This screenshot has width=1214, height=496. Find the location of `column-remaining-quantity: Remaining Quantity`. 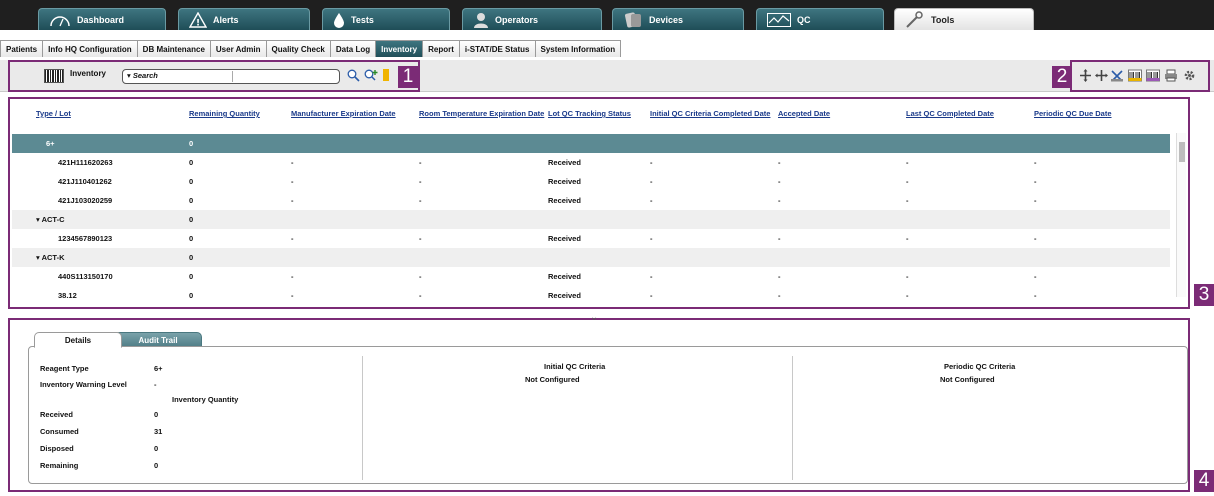

column-remaining-quantity: Remaining Quantity is located at coordinates (240, 112).